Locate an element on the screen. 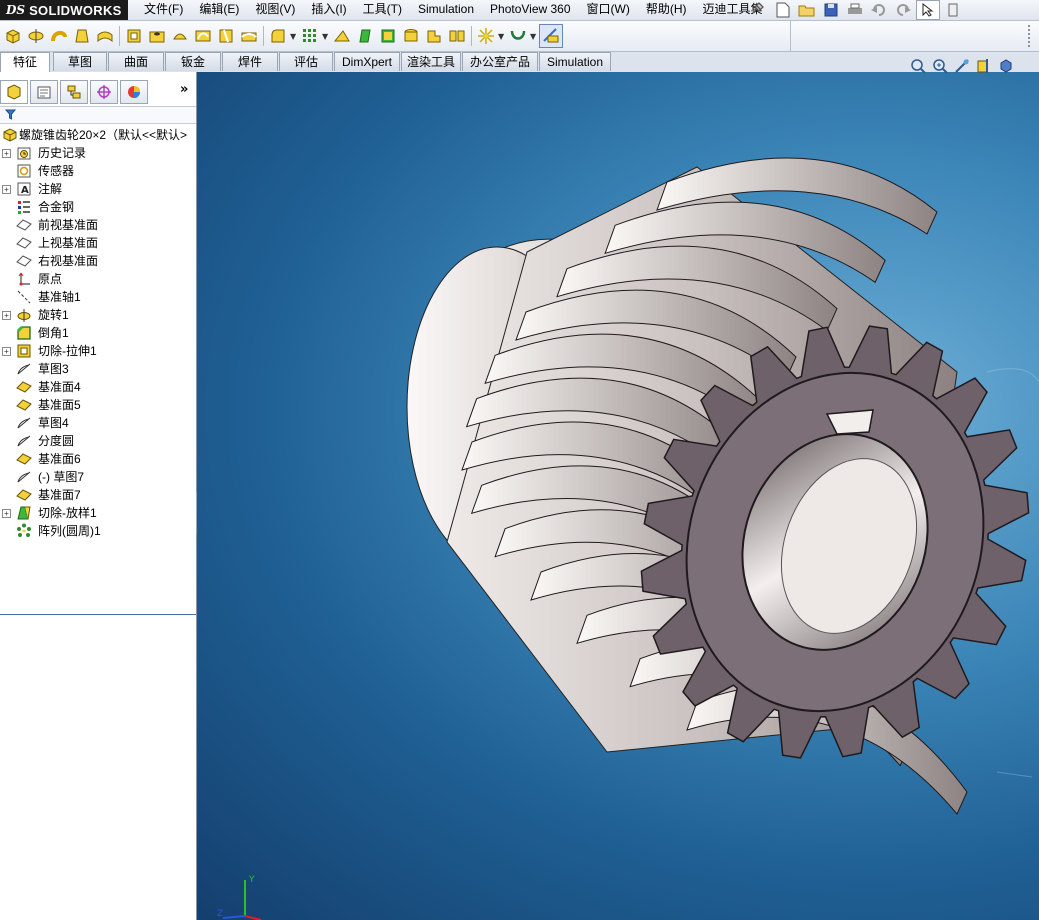 This screenshot has width=1039, height=920. toolbar-grip is located at coordinates (1030, 36).